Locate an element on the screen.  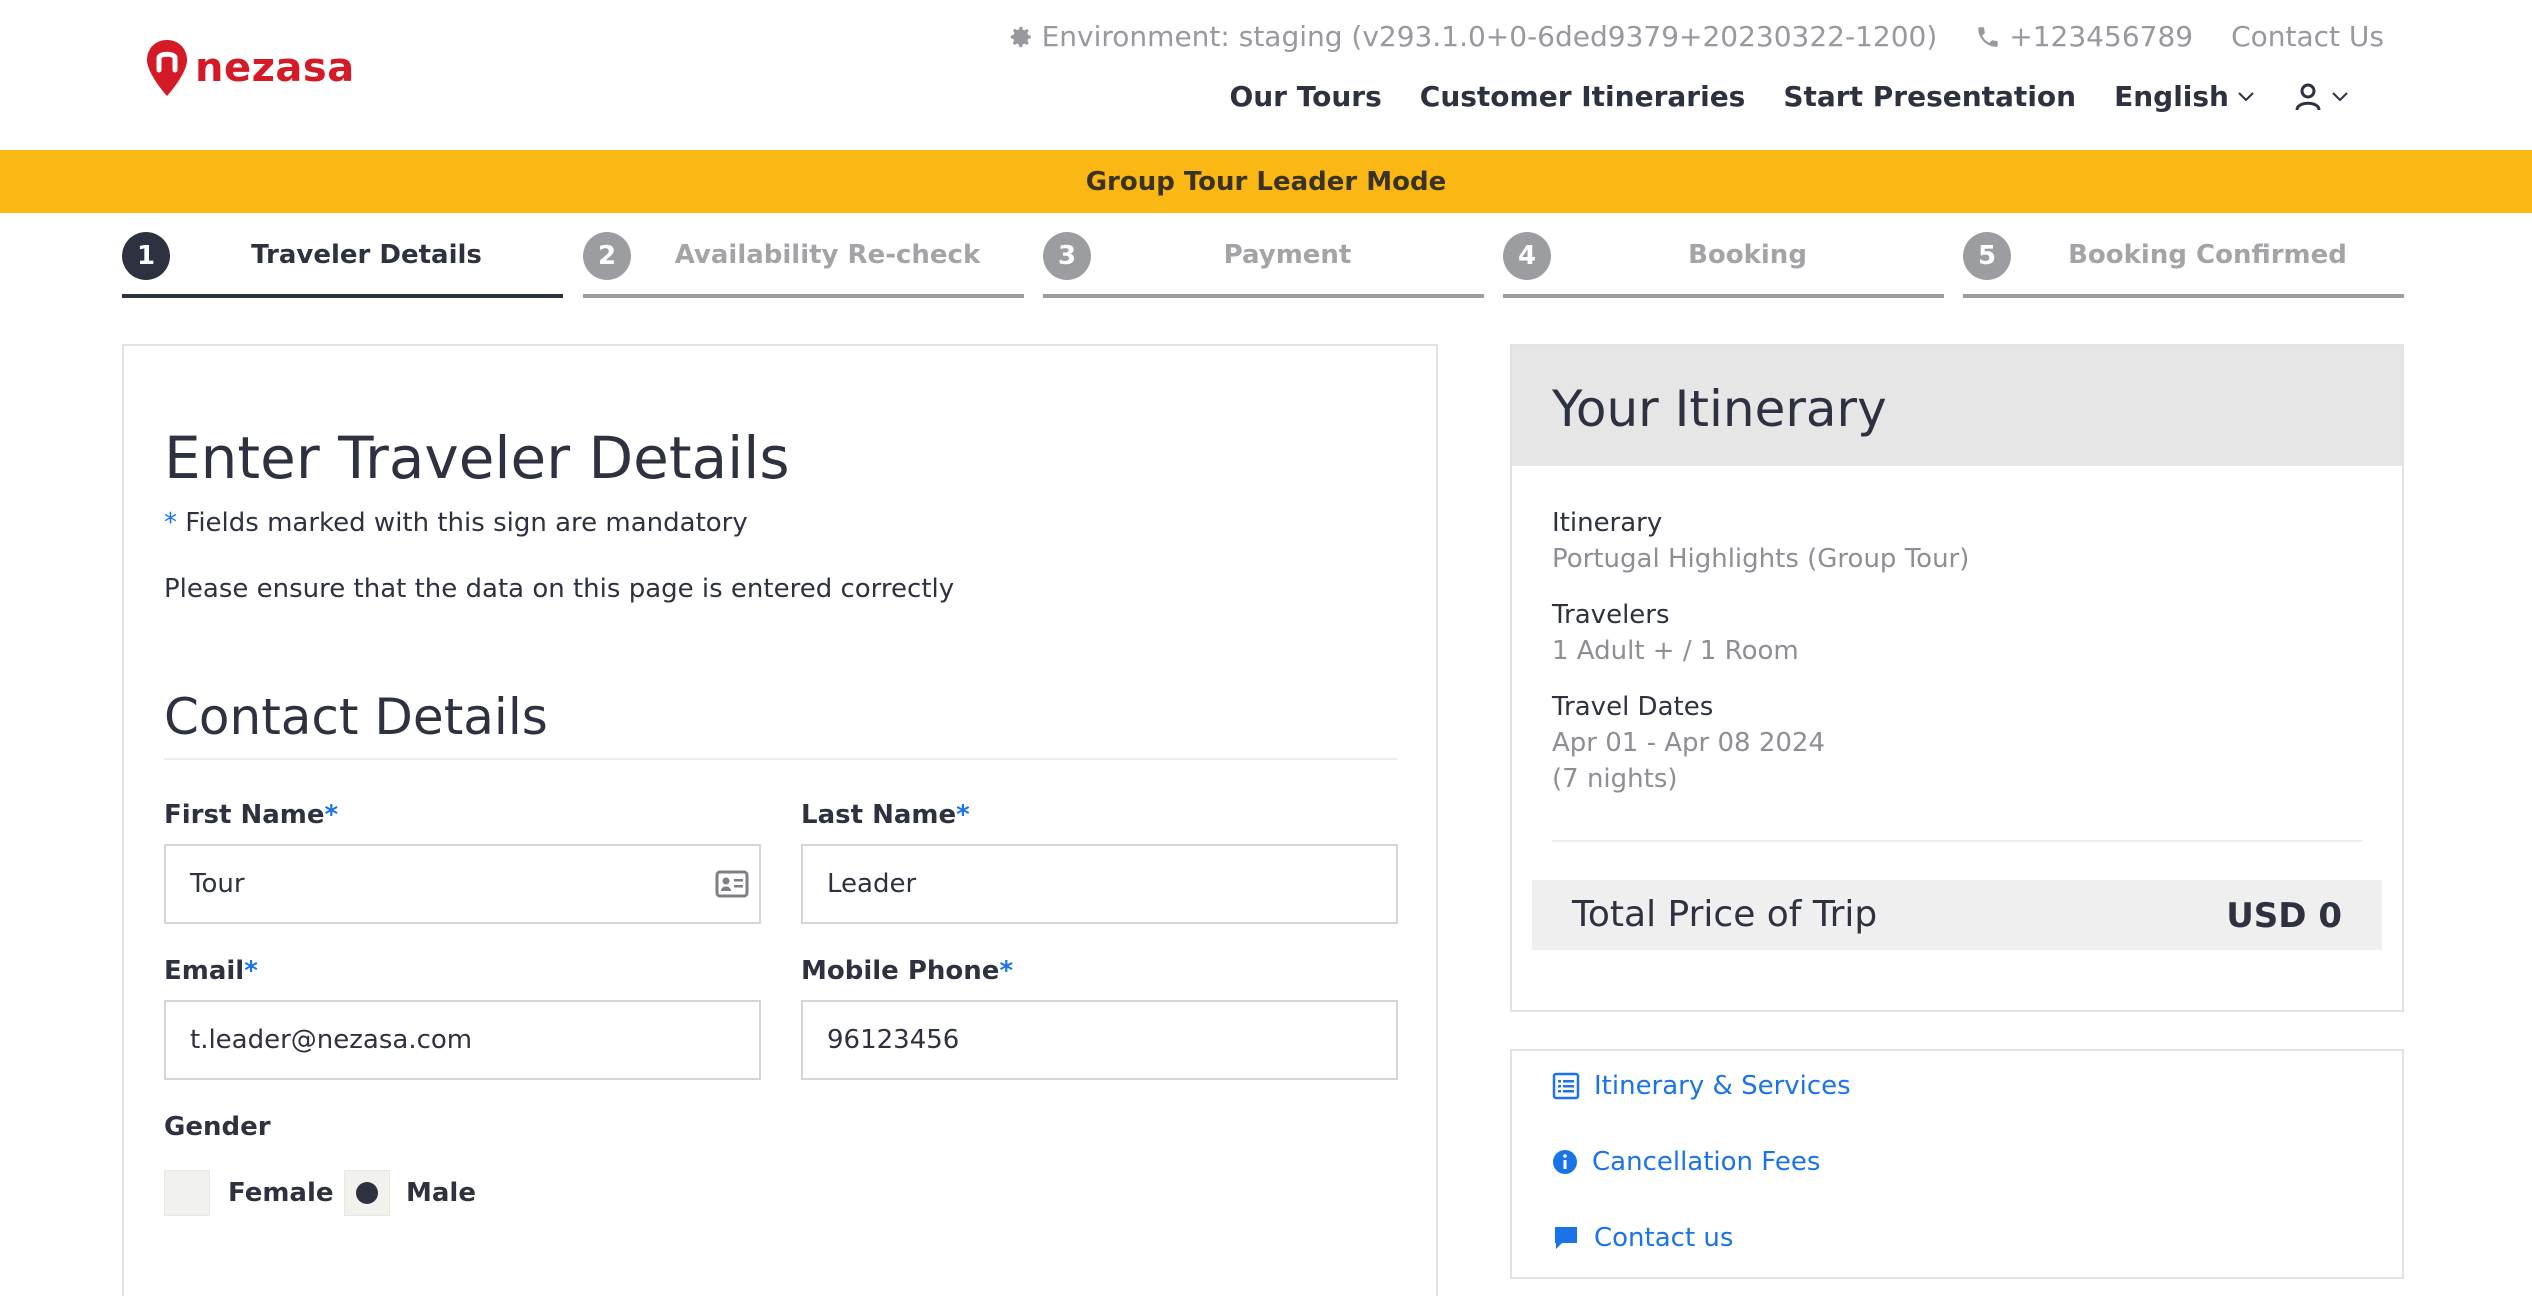
email-label: Email* is located at coordinates (211, 971).